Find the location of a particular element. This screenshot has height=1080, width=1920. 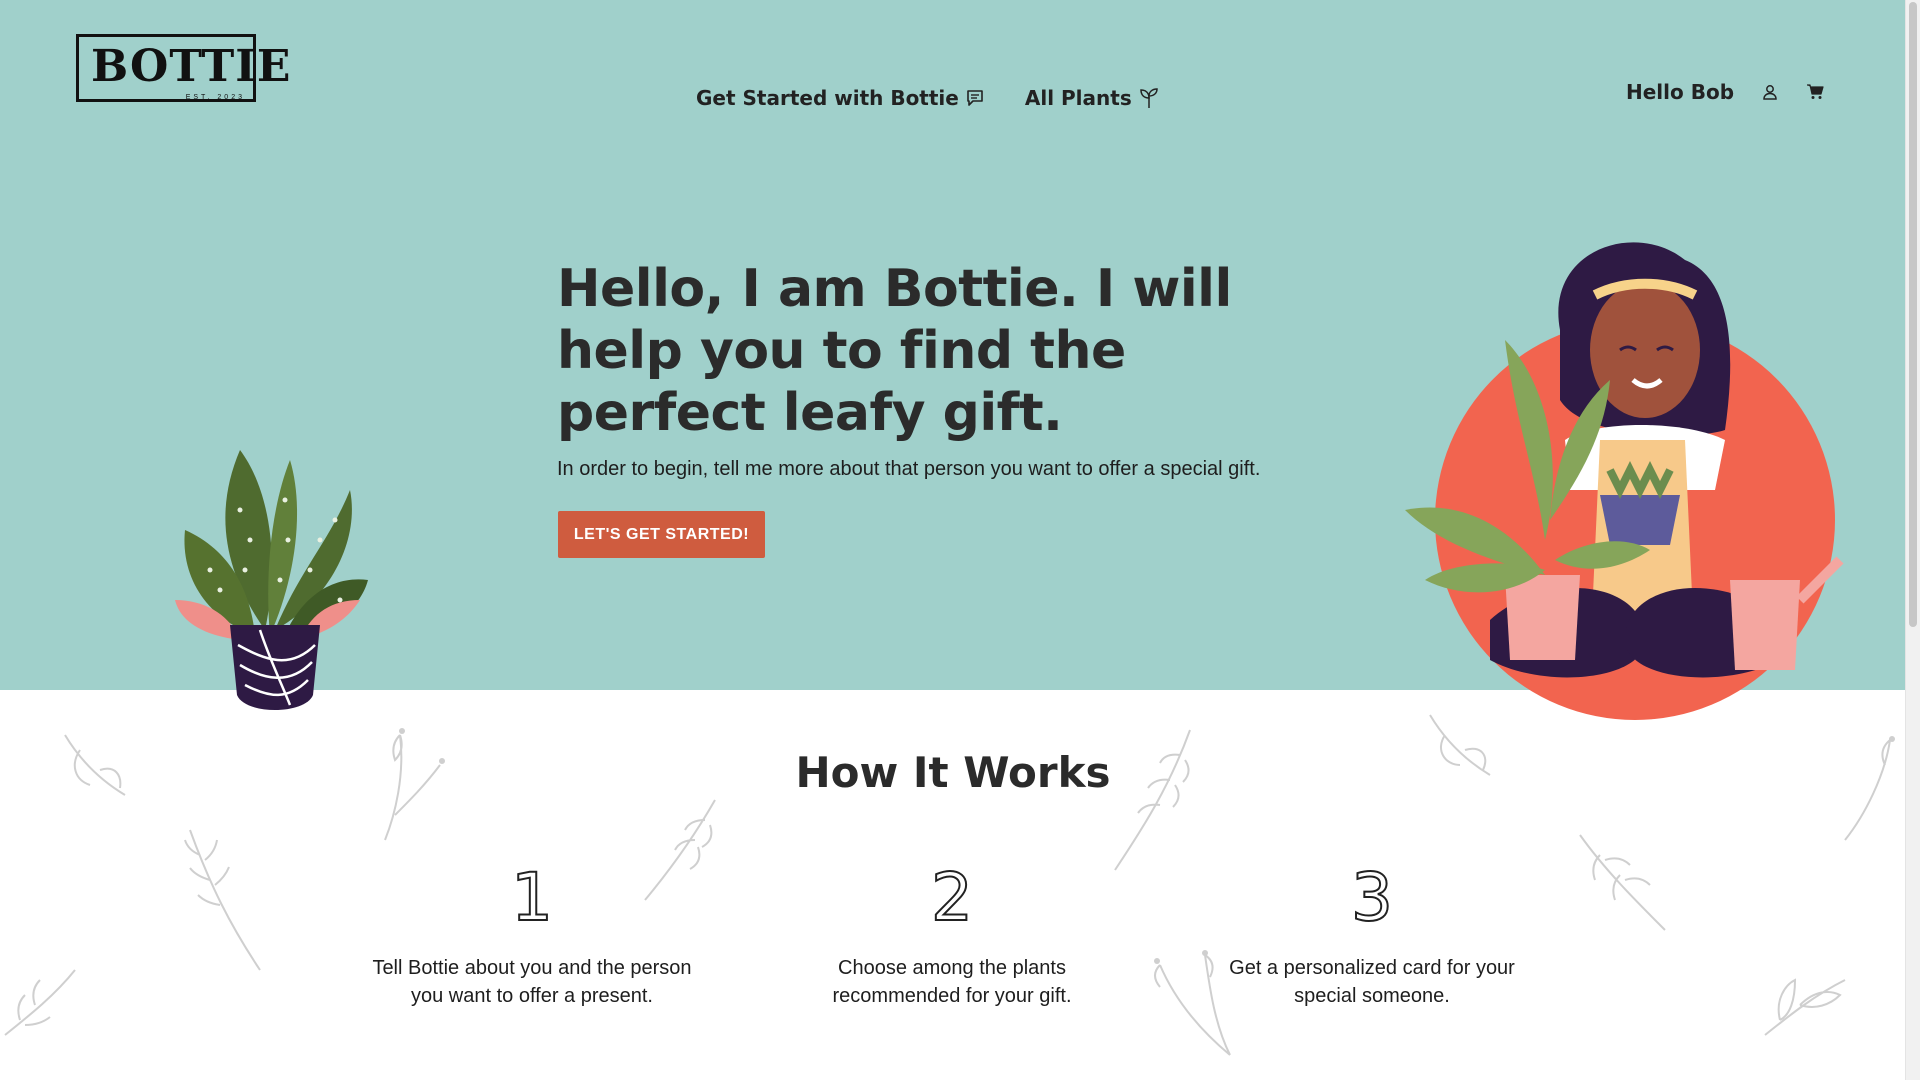

logo-text: BOTTIE is located at coordinates (191, 66).